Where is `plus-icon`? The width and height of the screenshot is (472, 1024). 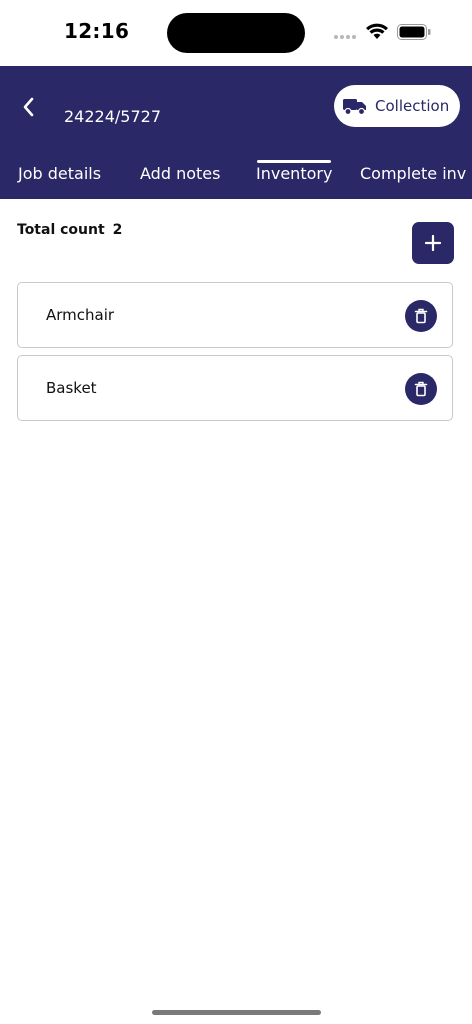 plus-icon is located at coordinates (433, 243).